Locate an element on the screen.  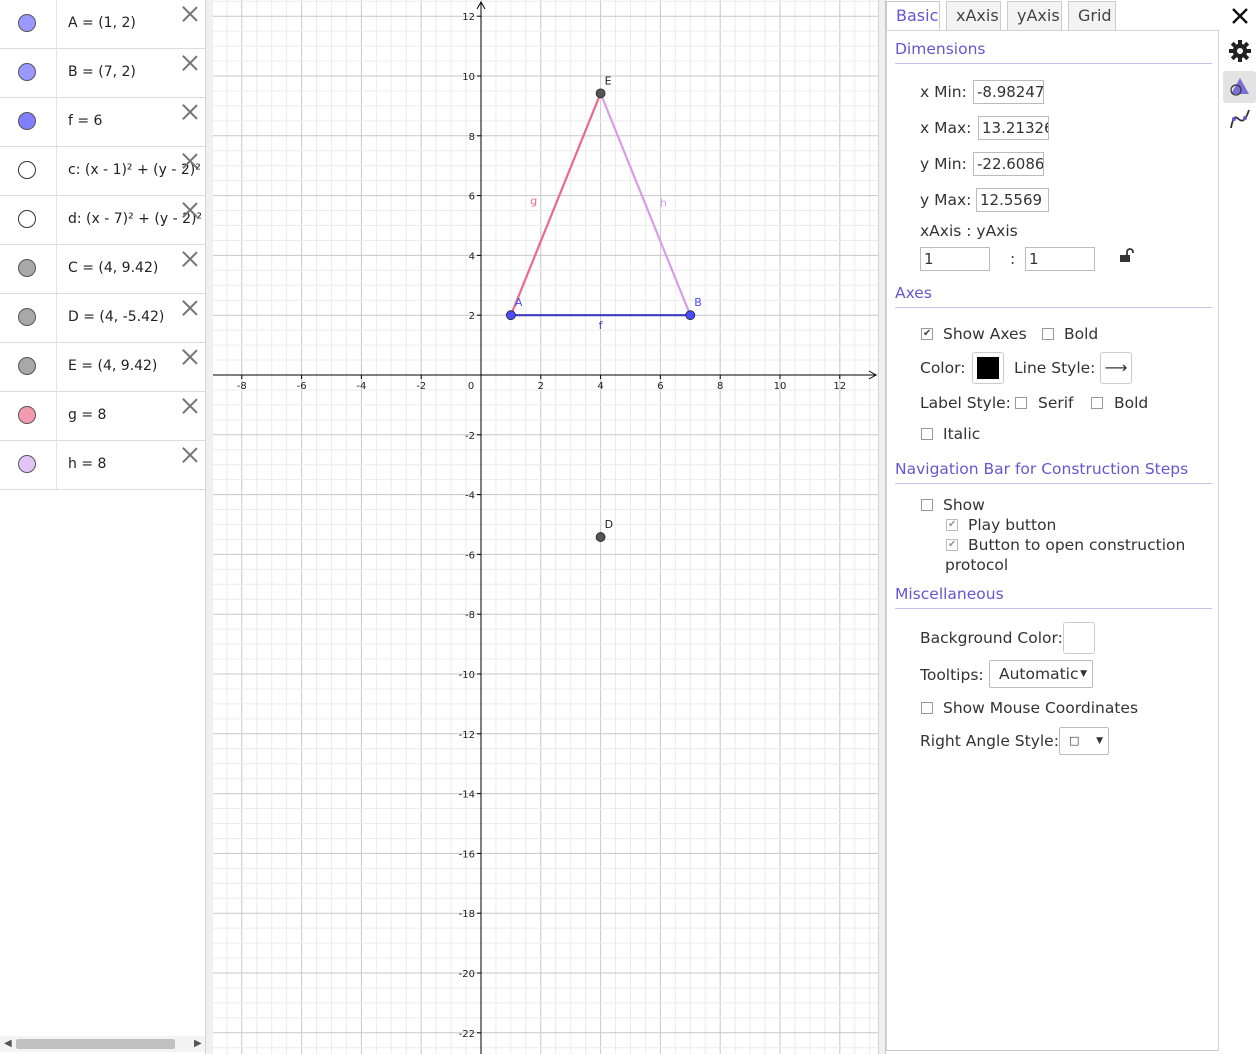
scroll-left-icon: ◀ is located at coordinates (8, 1043).